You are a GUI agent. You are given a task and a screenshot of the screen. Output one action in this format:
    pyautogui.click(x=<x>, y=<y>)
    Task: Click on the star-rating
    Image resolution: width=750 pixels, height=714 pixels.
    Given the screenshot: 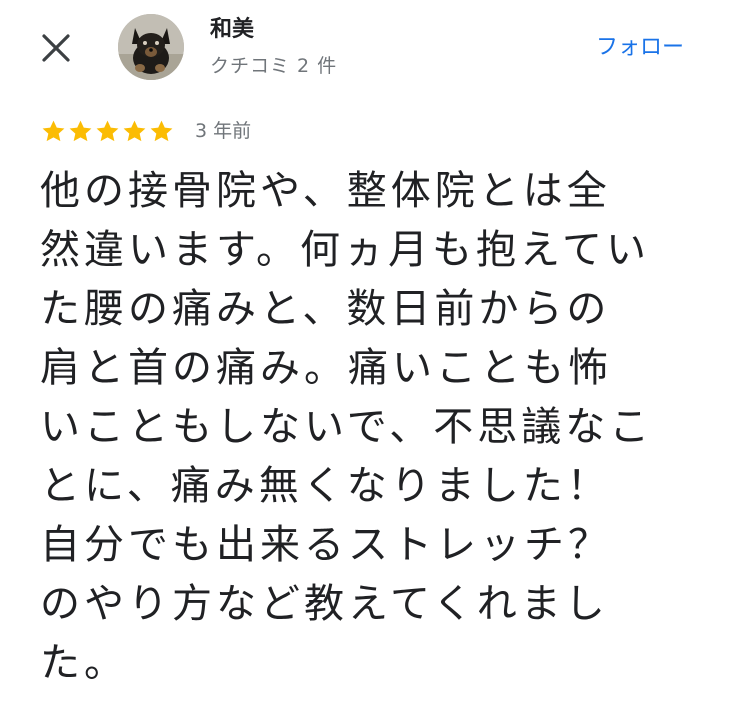 What is the action you would take?
    pyautogui.click(x=107, y=131)
    